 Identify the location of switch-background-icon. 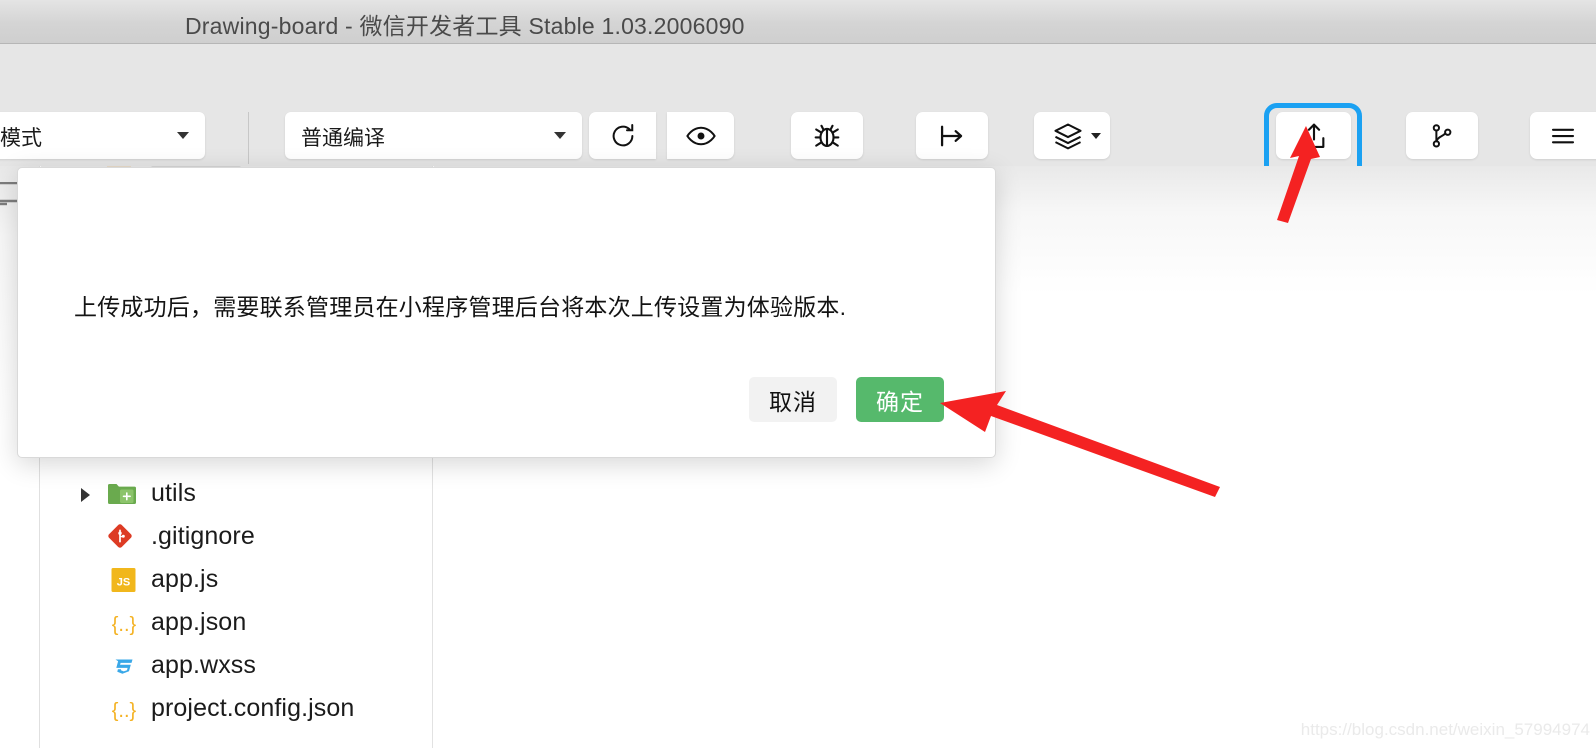
(952, 135).